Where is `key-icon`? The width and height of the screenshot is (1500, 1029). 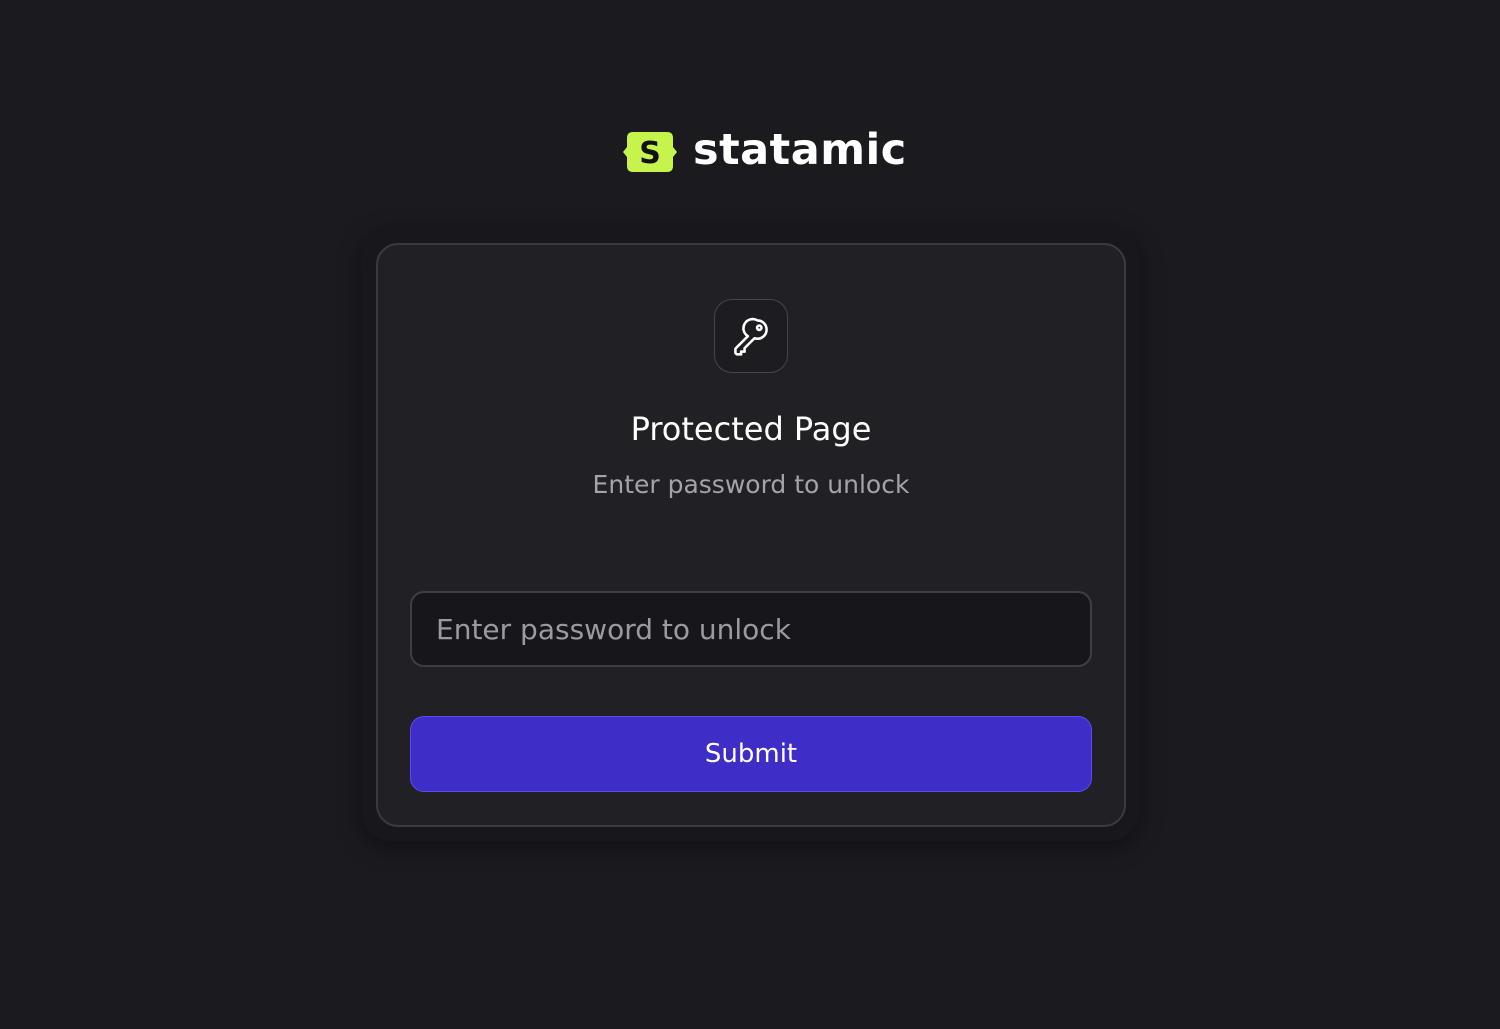
key-icon is located at coordinates (751, 336).